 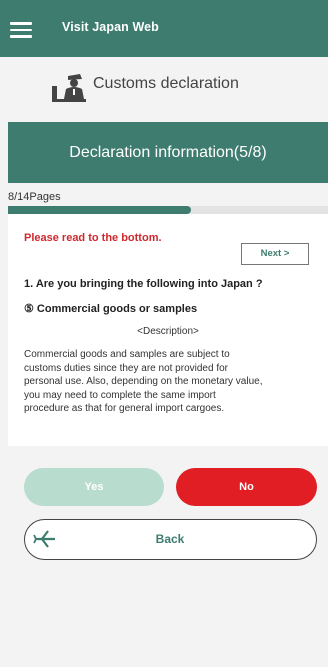 What do you see at coordinates (69, 88) in the screenshot?
I see `customs-officer-icon` at bounding box center [69, 88].